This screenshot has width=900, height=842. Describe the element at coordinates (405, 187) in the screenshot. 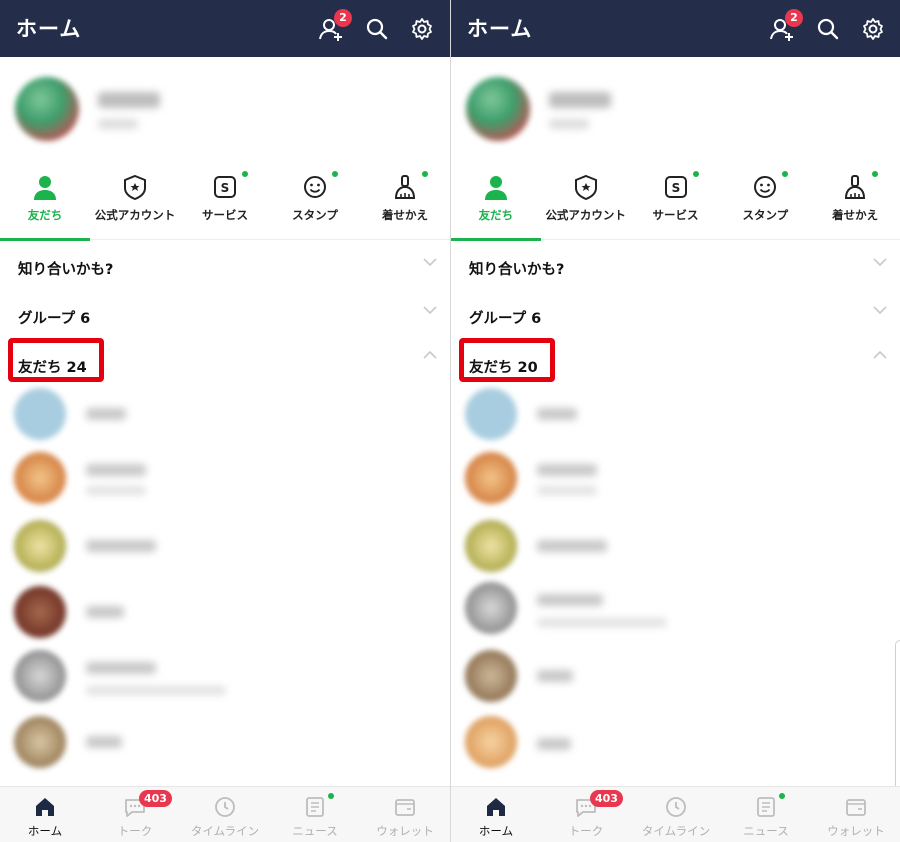

I see `theme-brush-icon` at that location.